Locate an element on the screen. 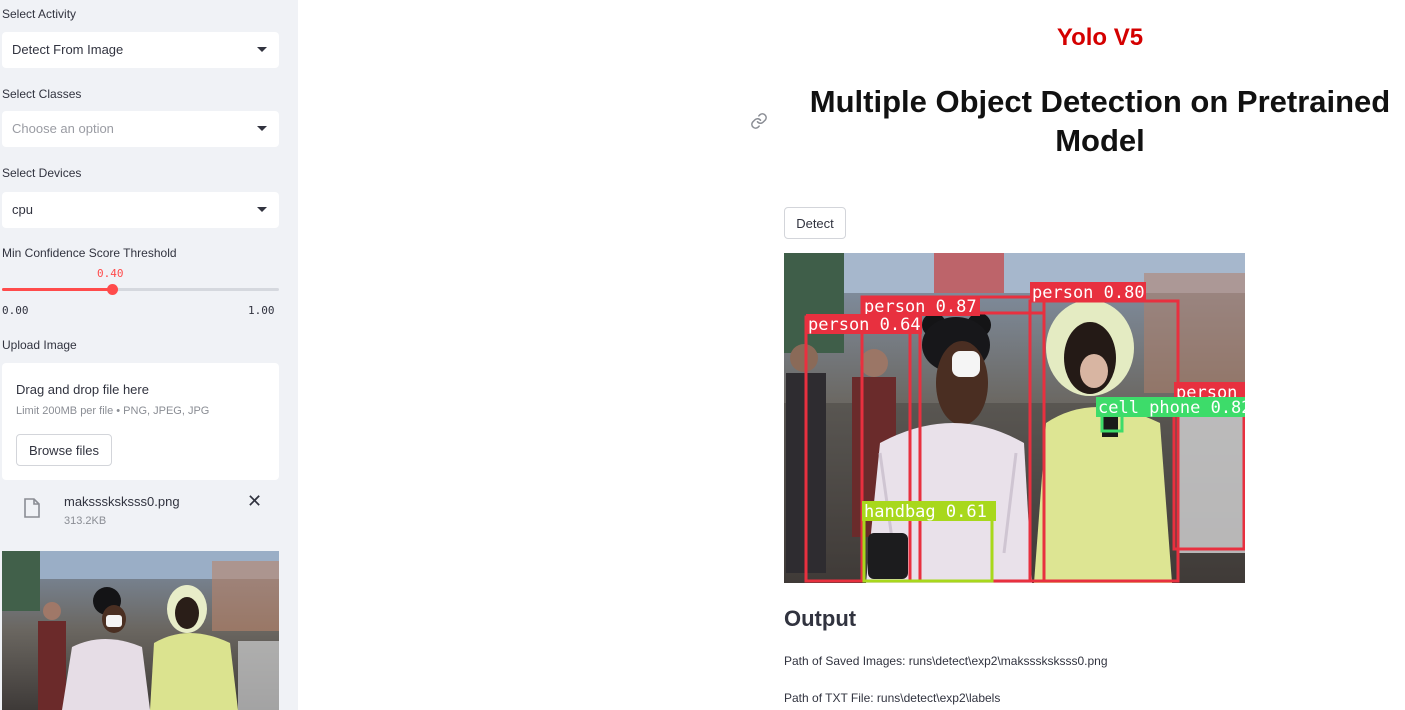 The height and width of the screenshot is (710, 1405). close-icon: ✕ is located at coordinates (254, 501).